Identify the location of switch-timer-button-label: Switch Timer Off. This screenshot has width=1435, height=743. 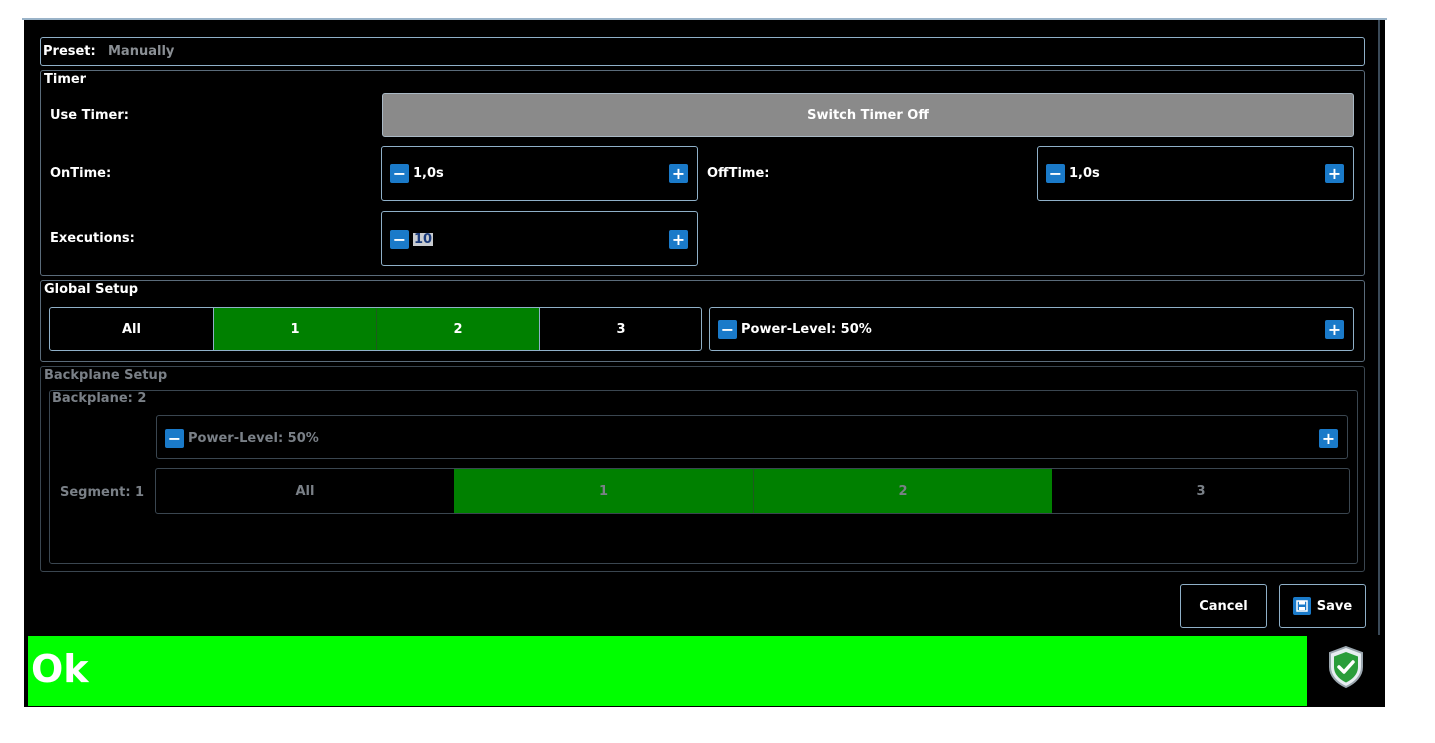
(868, 115).